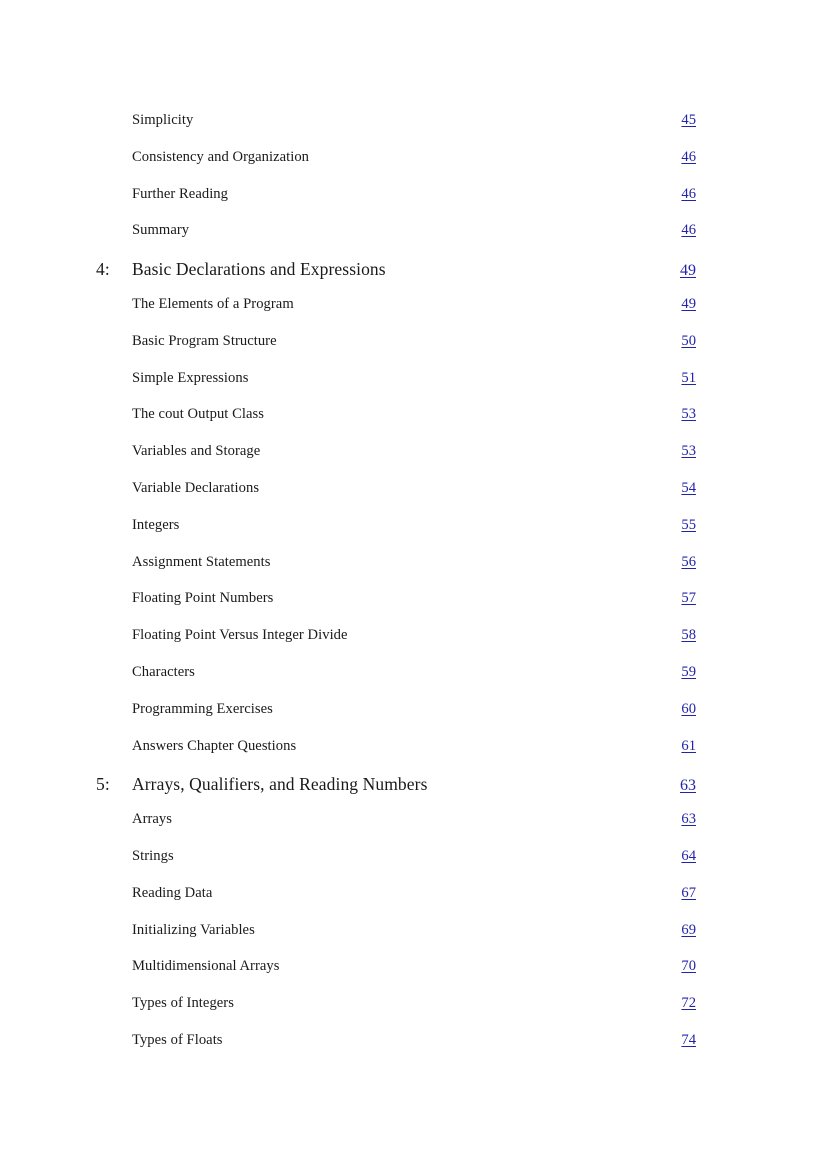 This screenshot has height=1169, width=826. Describe the element at coordinates (163, 120) in the screenshot. I see `toc-entry-title: Simplicity` at that location.